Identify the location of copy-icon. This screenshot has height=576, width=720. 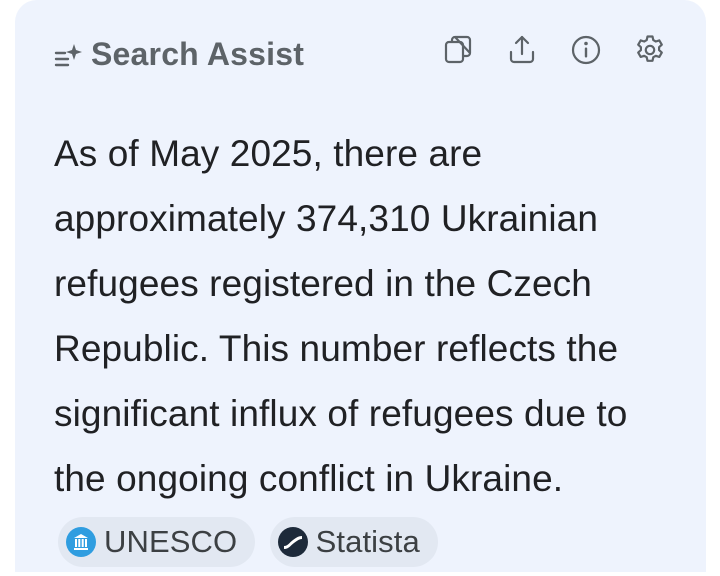
(458, 49).